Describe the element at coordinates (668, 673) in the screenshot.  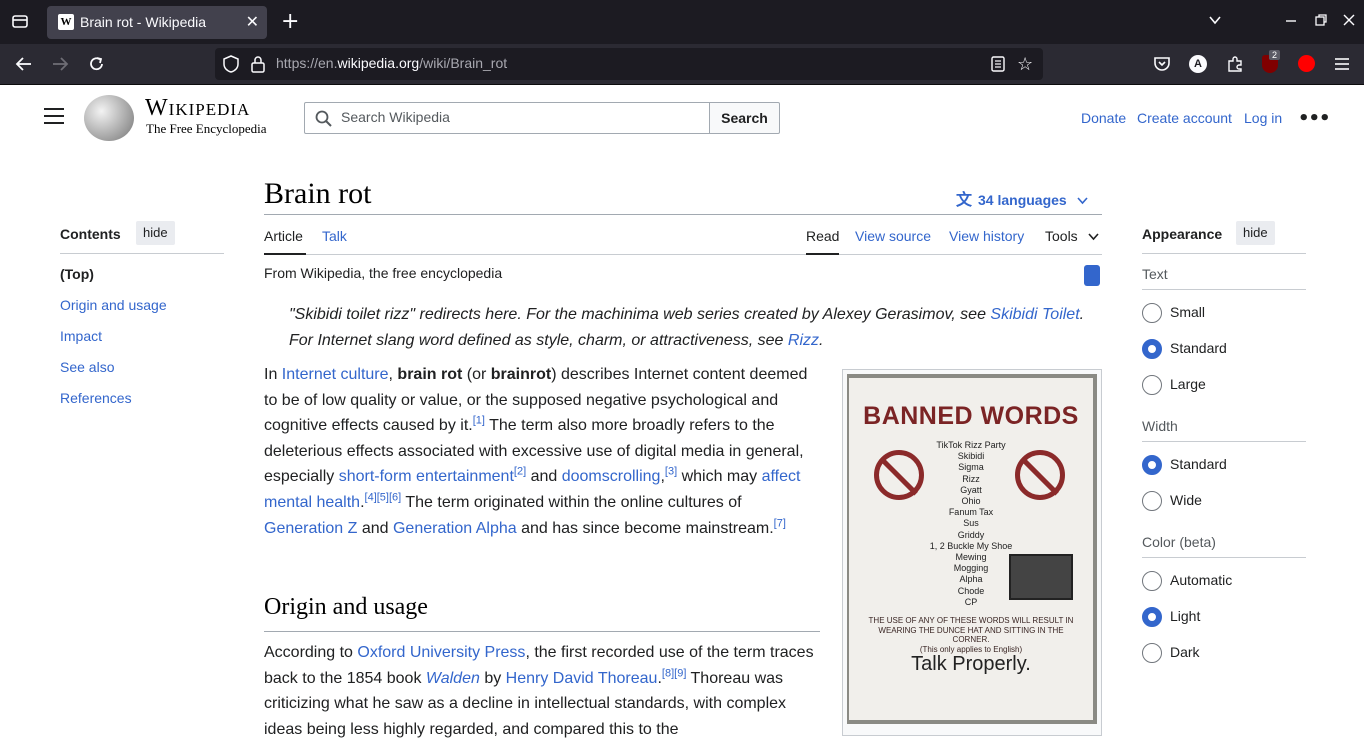
I see `citation-8: [8]` at that location.